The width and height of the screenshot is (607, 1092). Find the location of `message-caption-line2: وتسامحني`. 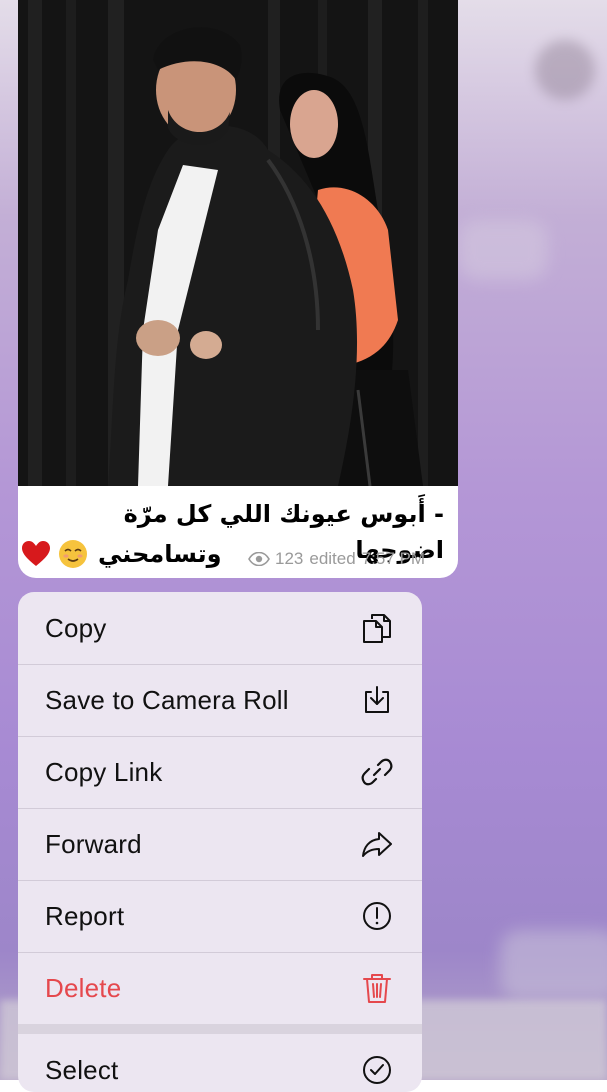

message-caption-line2: وتسامحني is located at coordinates (160, 554).